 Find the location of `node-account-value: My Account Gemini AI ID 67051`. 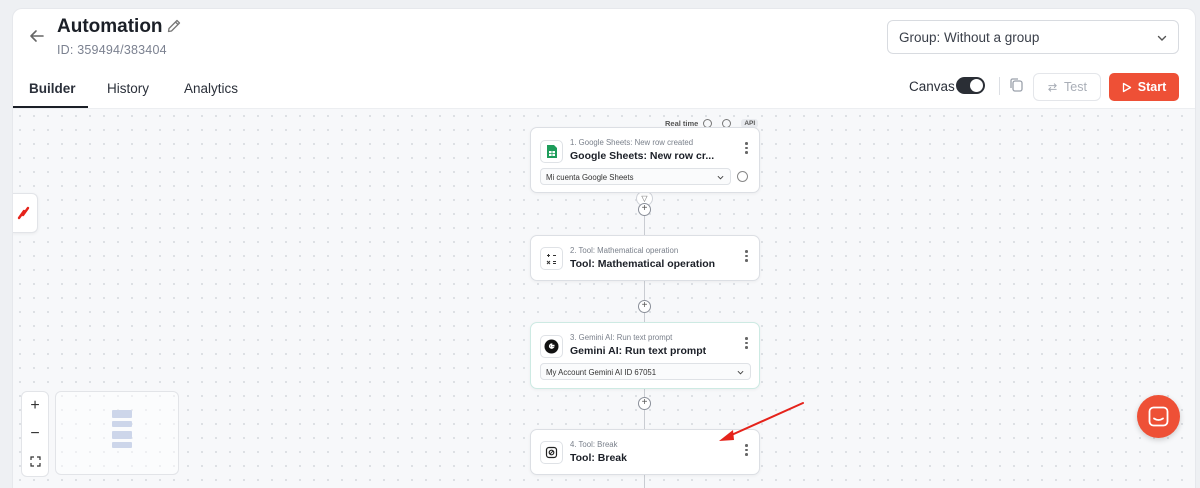

node-account-value: My Account Gemini AI ID 67051 is located at coordinates (601, 372).